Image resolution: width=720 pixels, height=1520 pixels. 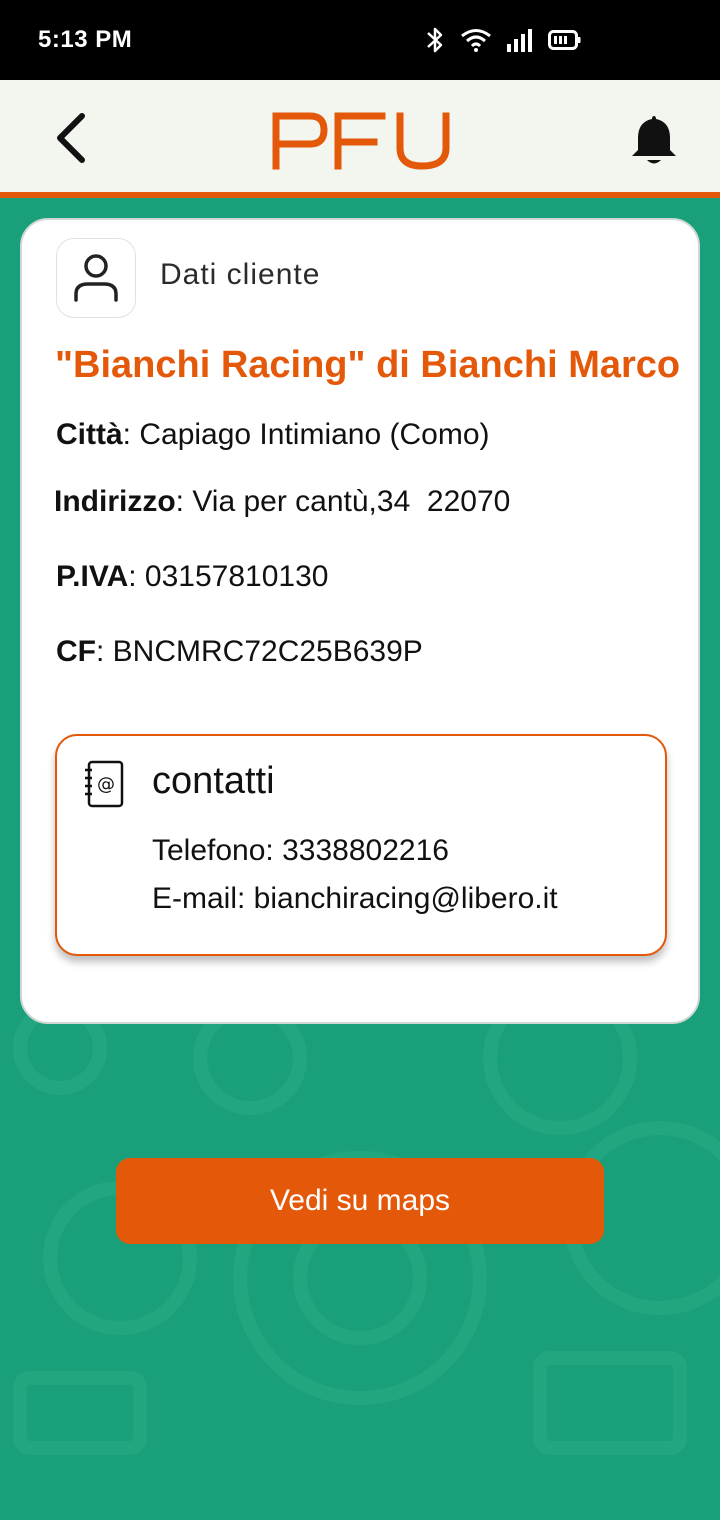 I want to click on contact-email: E-mail: bianchiracing@libero.it, so click(x=355, y=899).